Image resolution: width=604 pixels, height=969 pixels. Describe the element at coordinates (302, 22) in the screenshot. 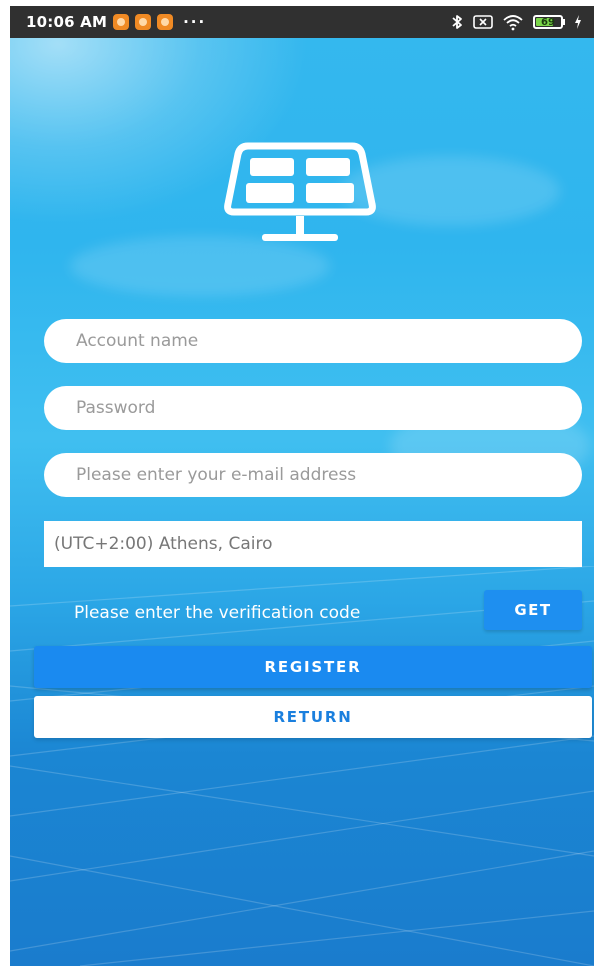

I see `status-bar: 10:06 AM ··· 69` at that location.